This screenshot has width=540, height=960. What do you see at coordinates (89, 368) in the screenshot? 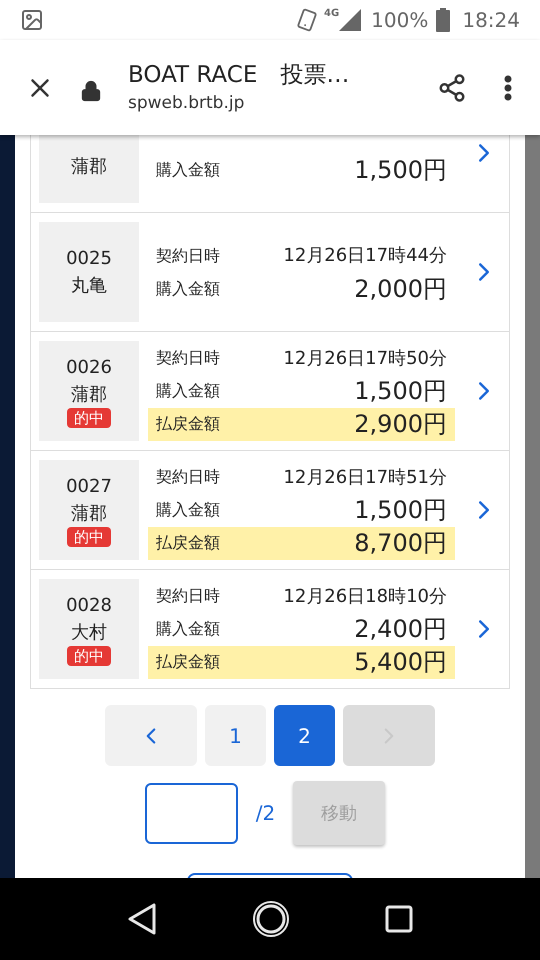
I see `ticket-number: 0026` at bounding box center [89, 368].